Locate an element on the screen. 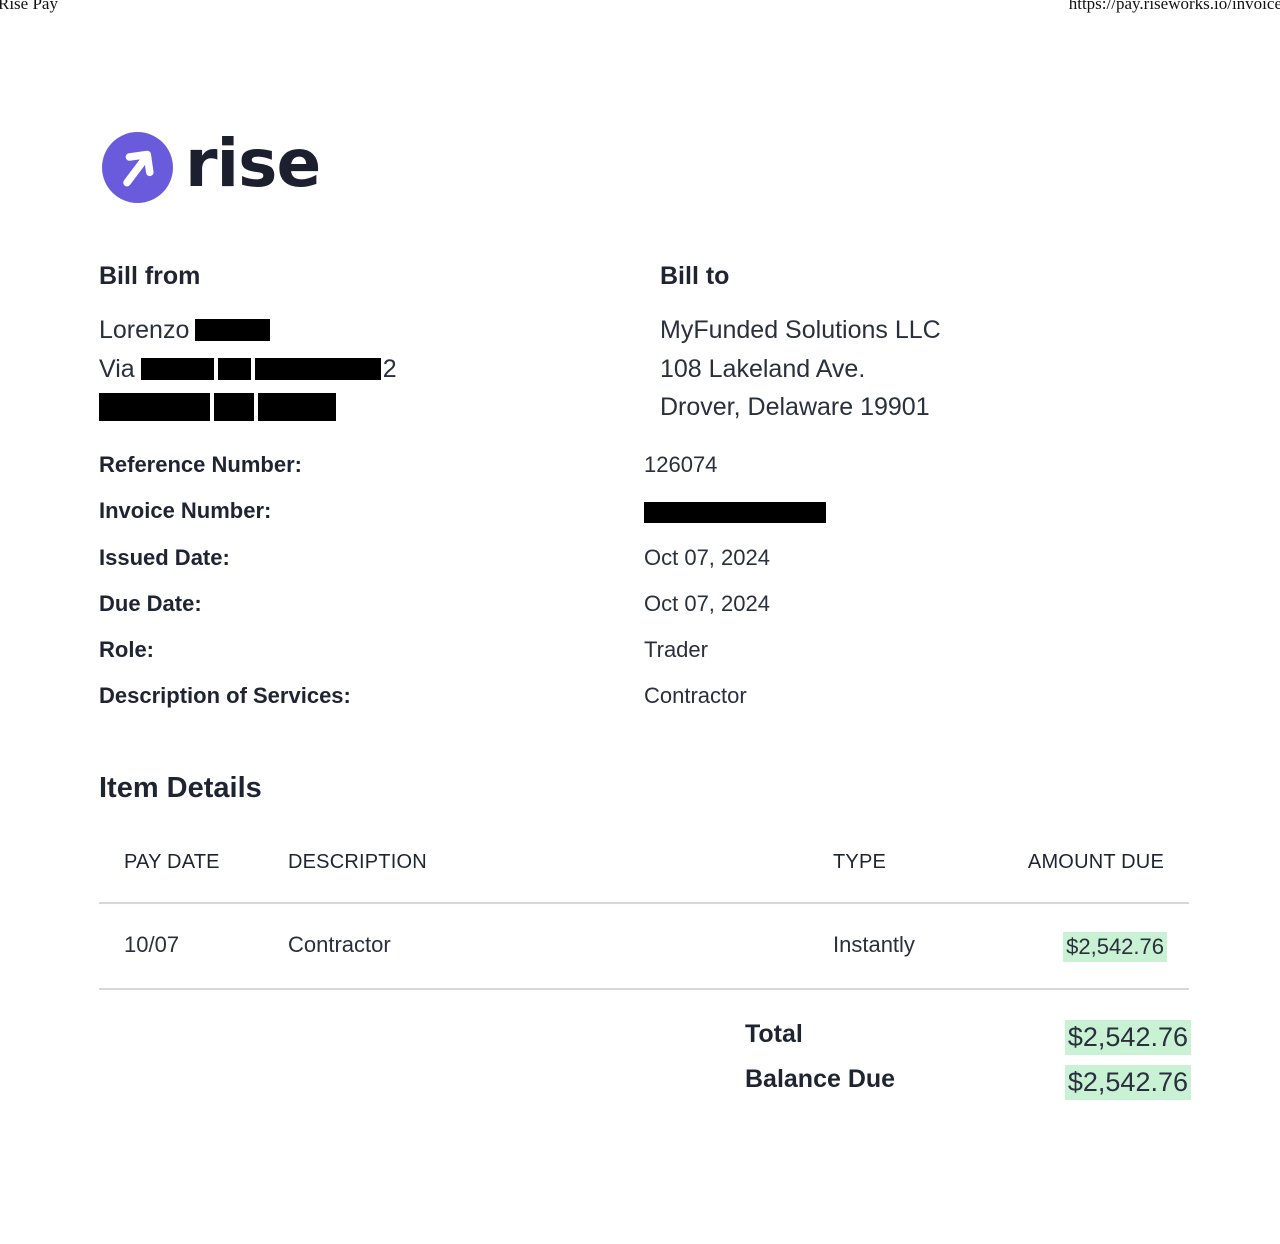 The height and width of the screenshot is (1244, 1280). meta-value: Contractor is located at coordinates (695, 696).